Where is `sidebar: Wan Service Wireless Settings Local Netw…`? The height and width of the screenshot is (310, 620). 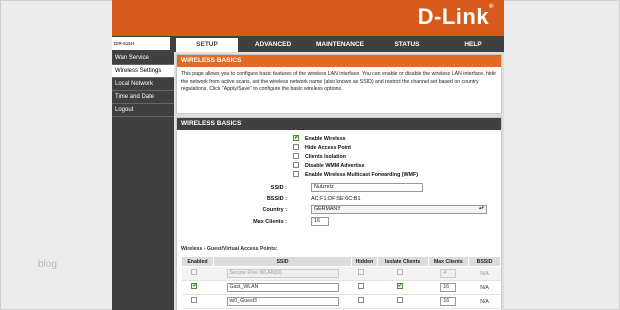 sidebar: Wan Service Wireless Settings Local Netw… is located at coordinates (143, 181).